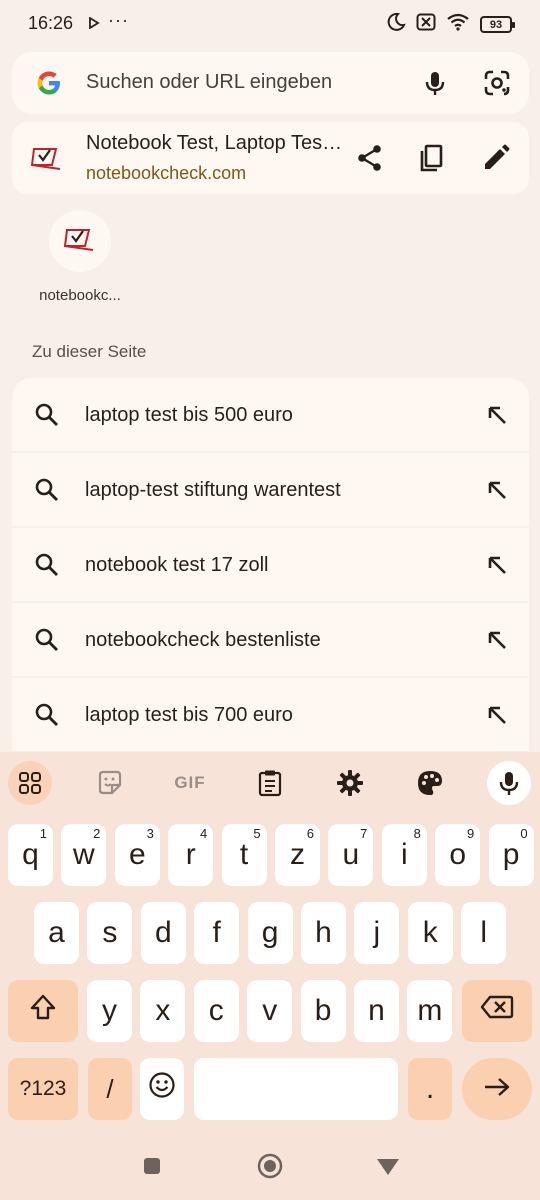 The height and width of the screenshot is (1200, 540). I want to click on letter-key-q: q1, so click(30, 855).